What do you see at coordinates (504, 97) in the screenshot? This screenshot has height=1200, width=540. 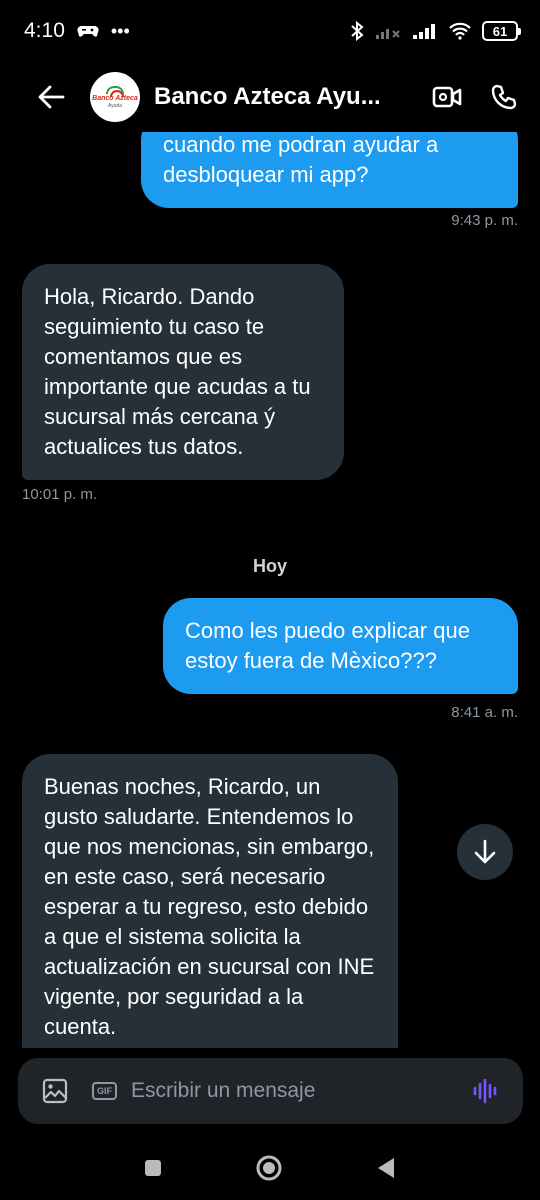 I see `phone-call-icon` at bounding box center [504, 97].